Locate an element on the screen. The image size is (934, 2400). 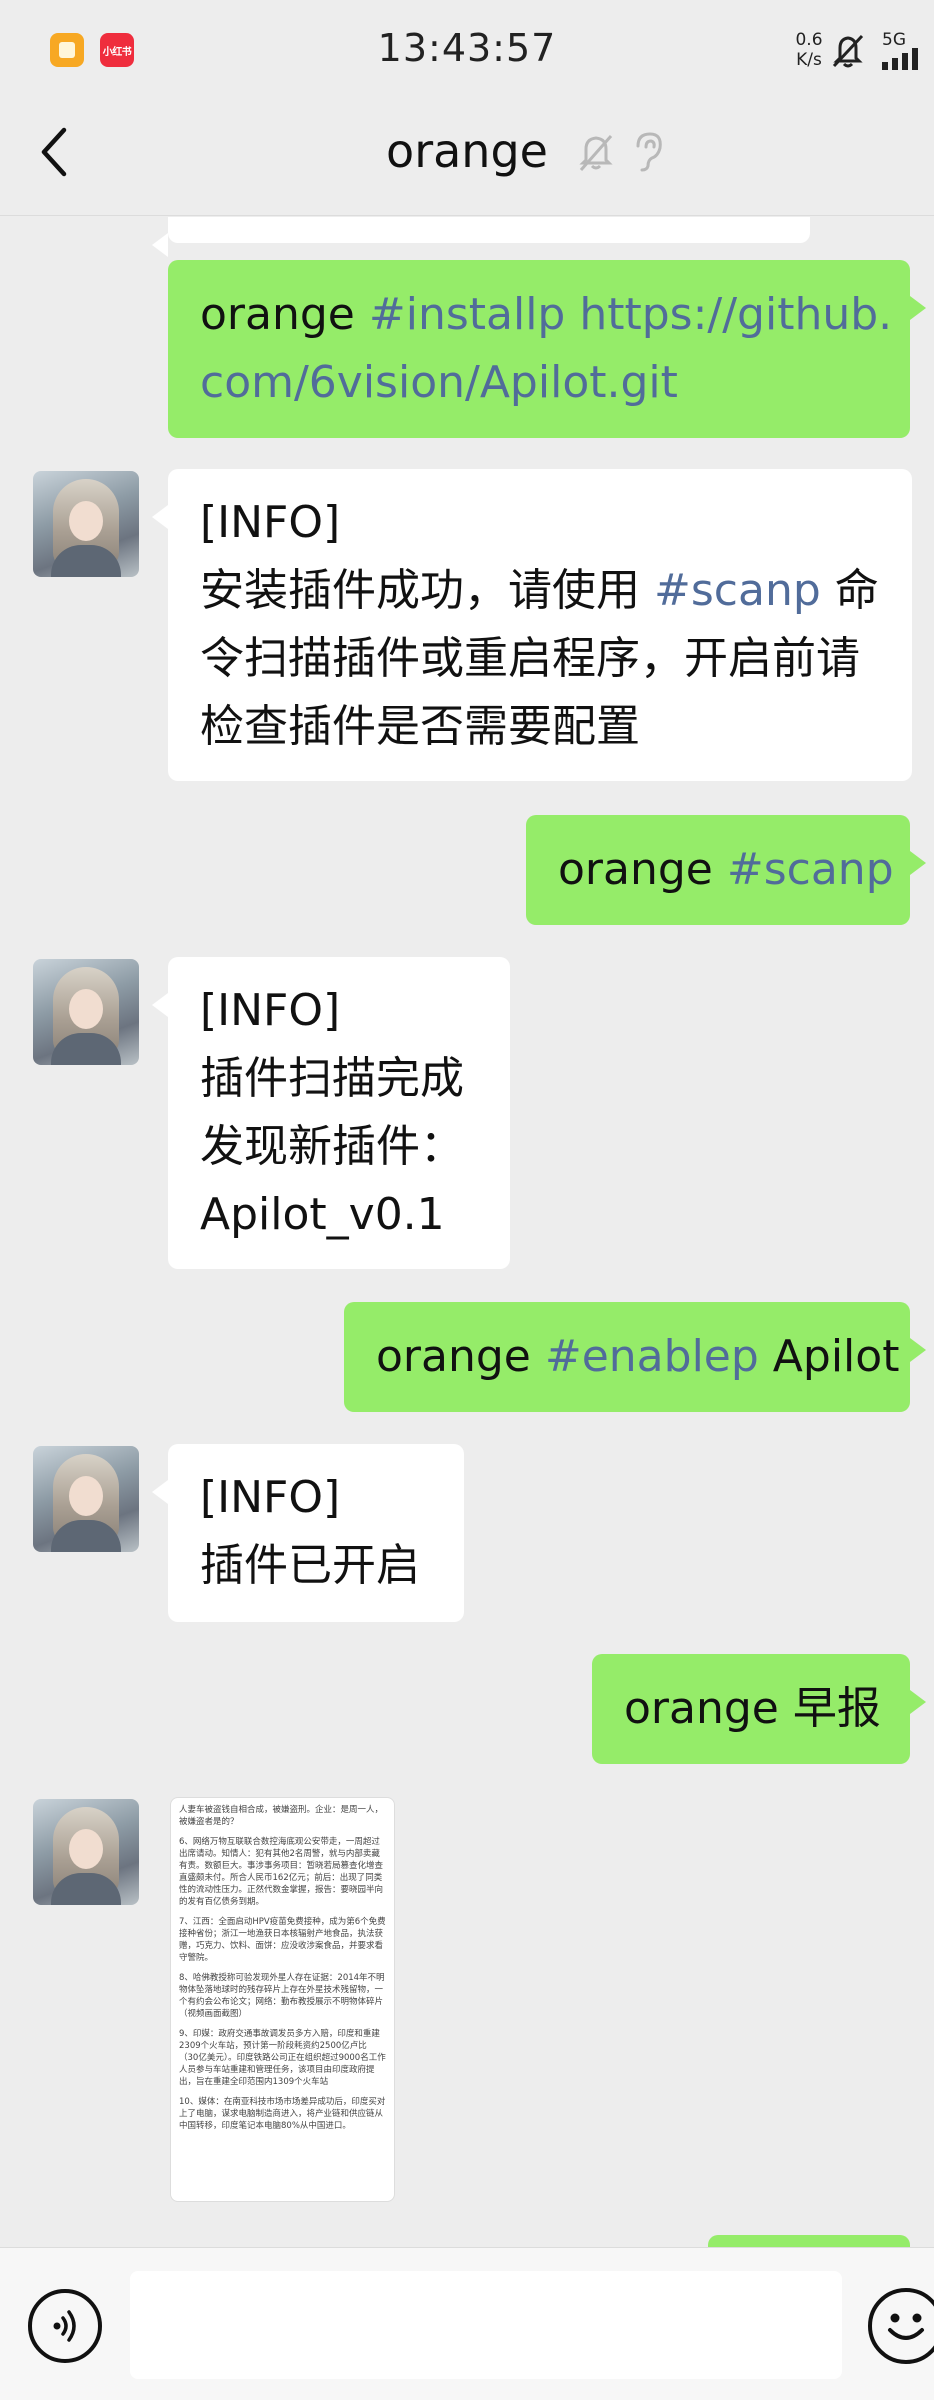
command-link: com/6vision/Apilot.git is located at coordinates (439, 382).